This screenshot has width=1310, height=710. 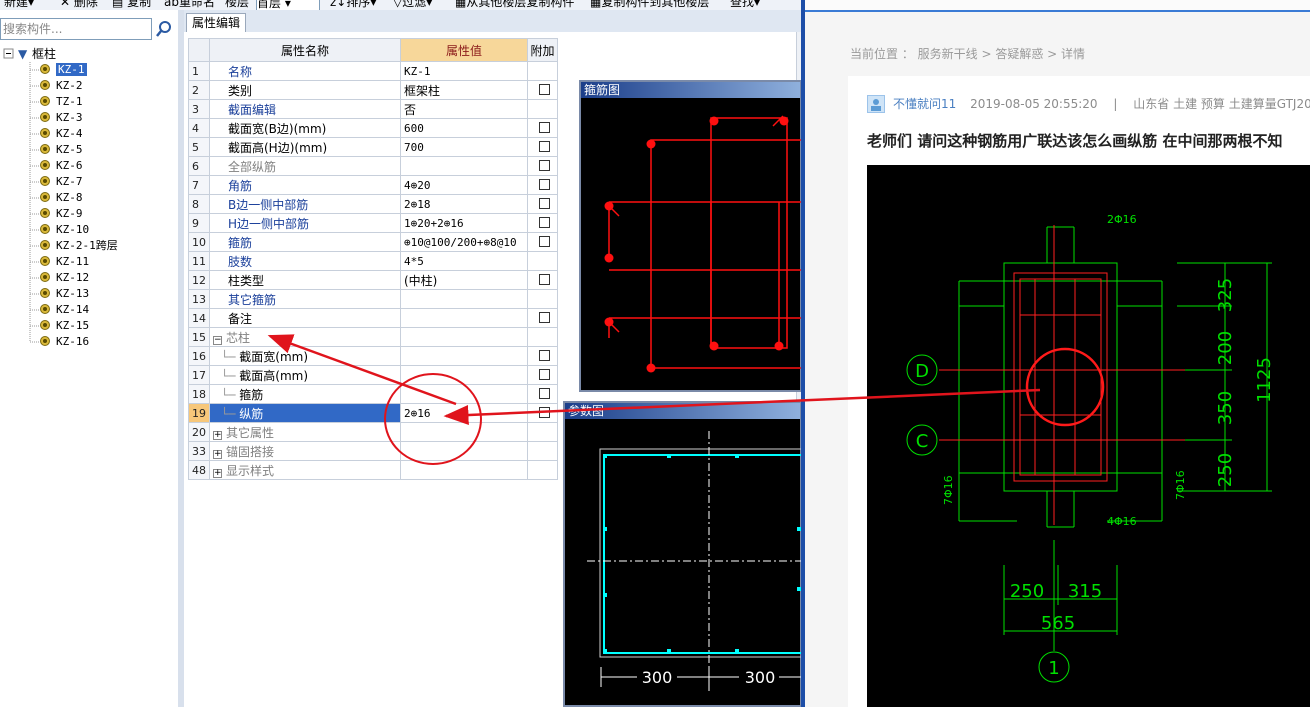 I want to click on search-icon, so click(x=164, y=29).